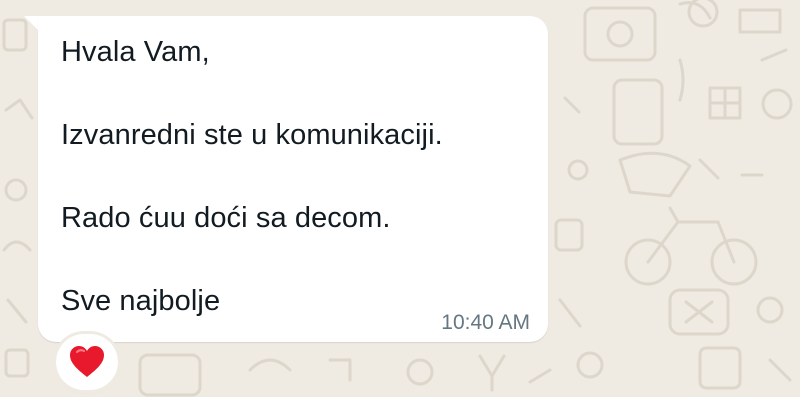 This screenshot has height=397, width=800. I want to click on message-line-4: Sve najbolje, so click(141, 301).